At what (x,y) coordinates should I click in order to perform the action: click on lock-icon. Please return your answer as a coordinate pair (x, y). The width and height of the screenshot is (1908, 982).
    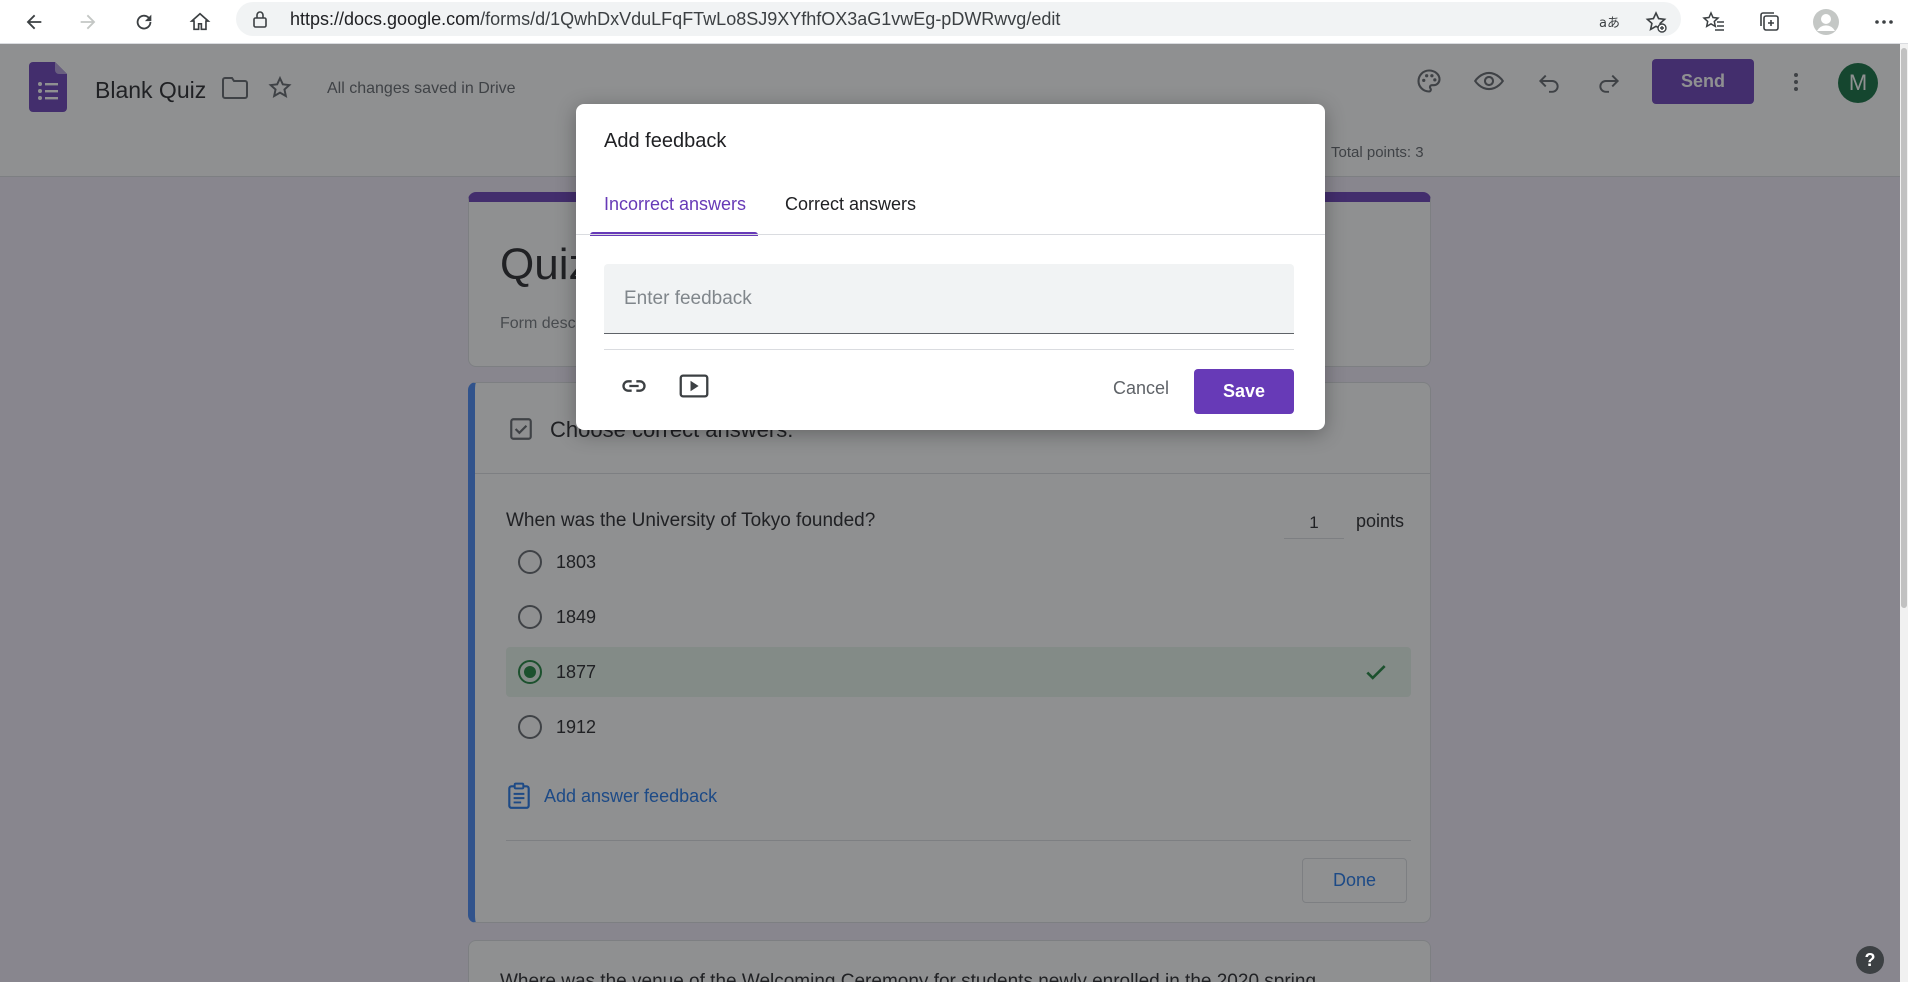
    Looking at the image, I should click on (260, 19).